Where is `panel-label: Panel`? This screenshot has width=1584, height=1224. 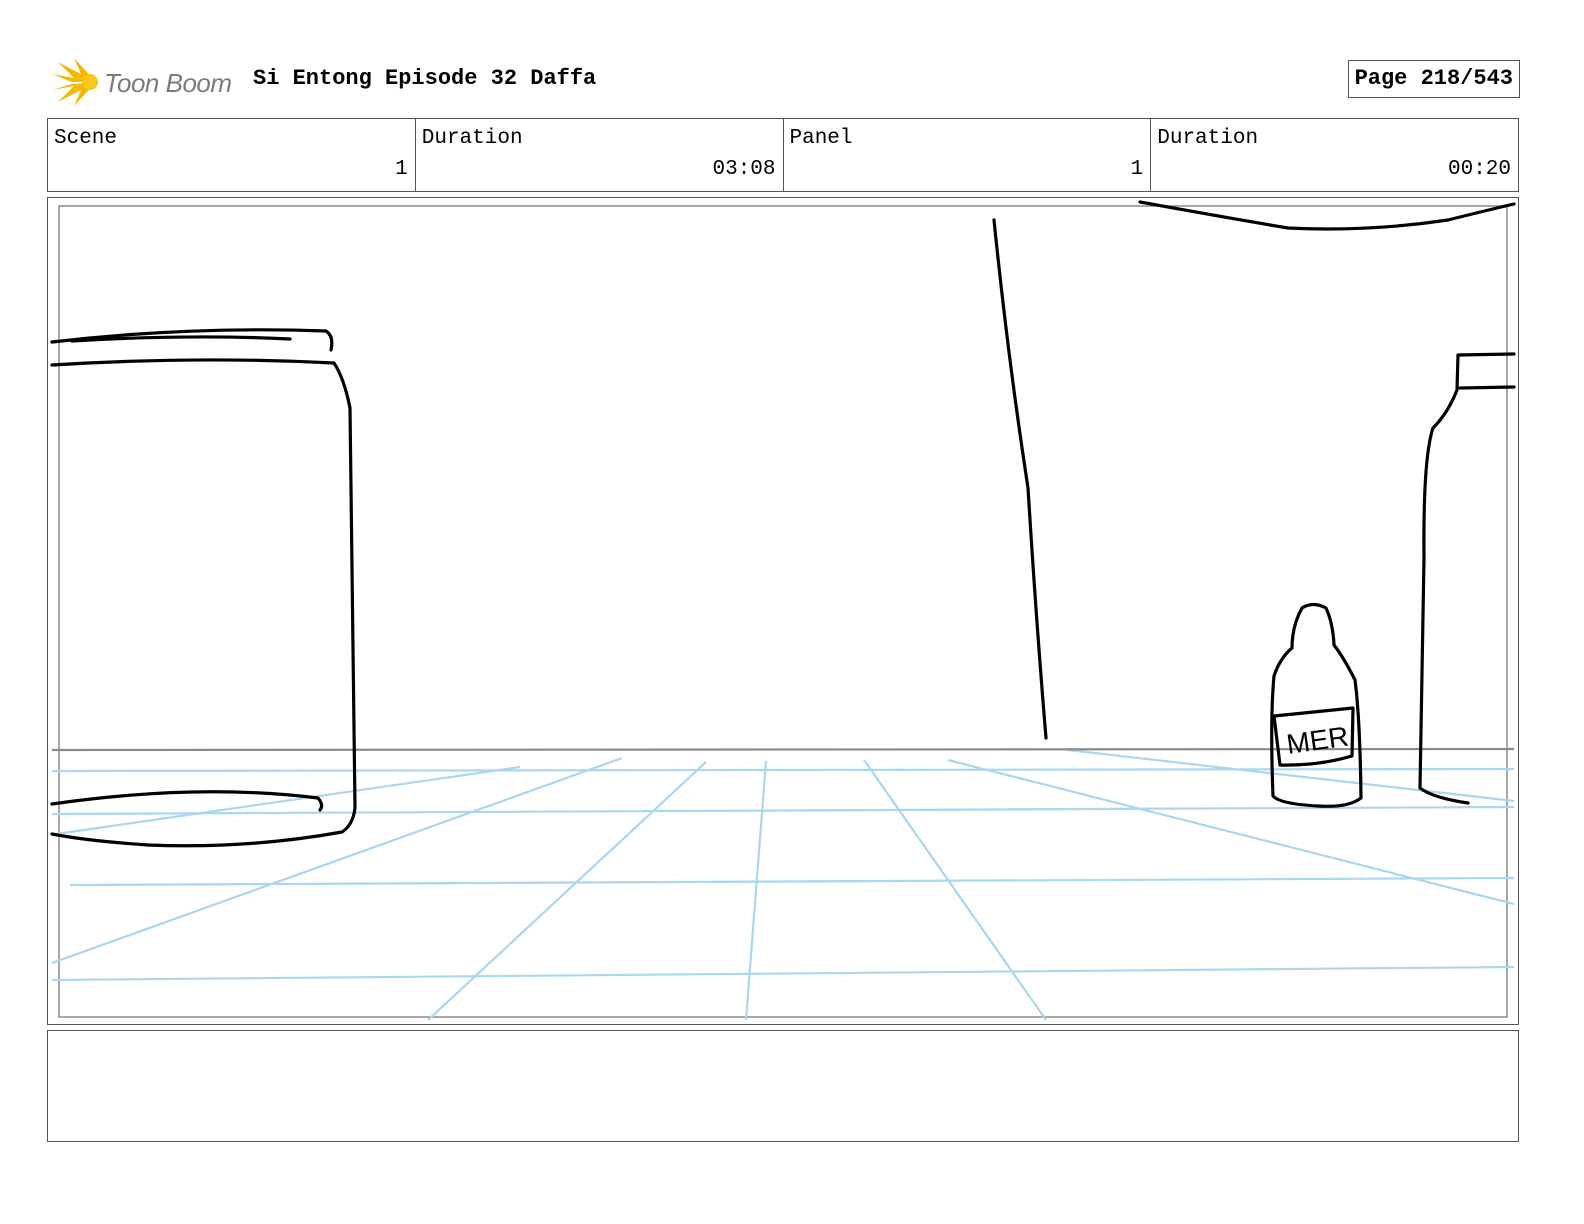 panel-label: Panel is located at coordinates (821, 138).